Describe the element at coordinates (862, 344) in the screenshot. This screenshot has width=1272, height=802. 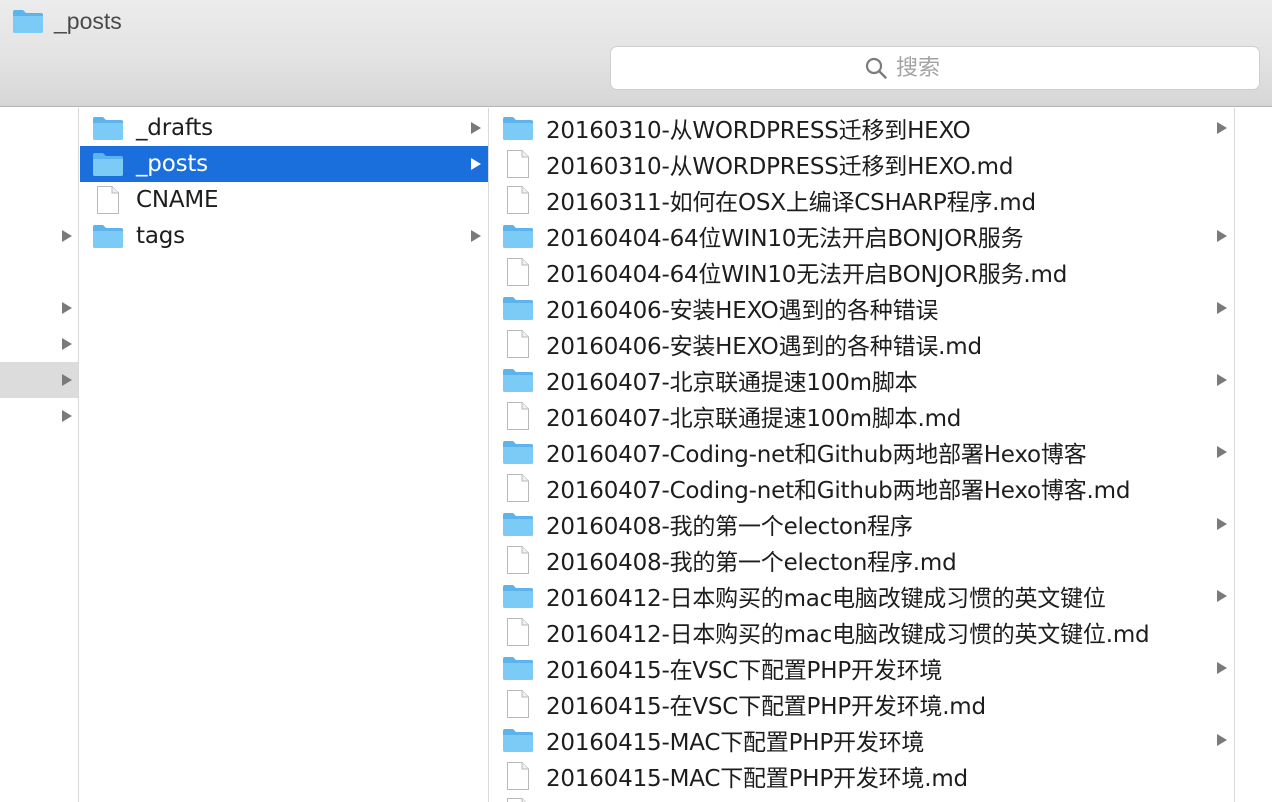
I see `file-row: 20160406-安装HEXO遇到的各种错误.md` at that location.